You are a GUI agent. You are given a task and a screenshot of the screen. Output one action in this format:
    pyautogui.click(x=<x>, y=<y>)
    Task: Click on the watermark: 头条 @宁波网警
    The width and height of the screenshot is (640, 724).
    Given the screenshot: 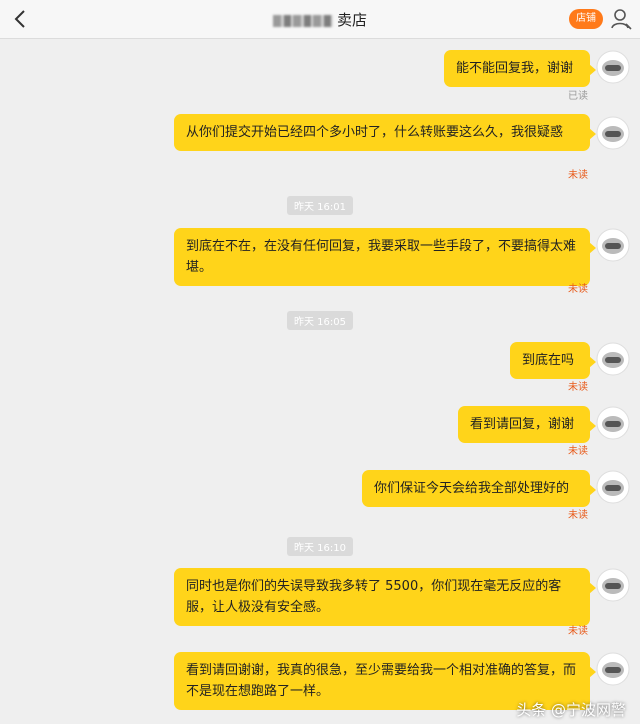 What is the action you would take?
    pyautogui.click(x=571, y=710)
    